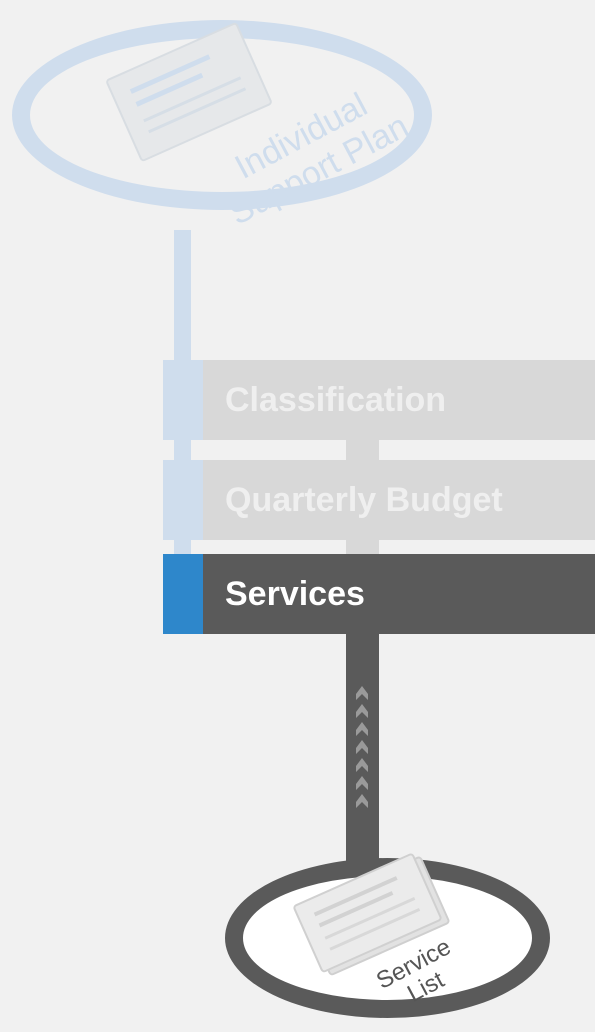 The image size is (595, 1032). What do you see at coordinates (364, 500) in the screenshot?
I see `step-label: Quarterly Budget` at bounding box center [364, 500].